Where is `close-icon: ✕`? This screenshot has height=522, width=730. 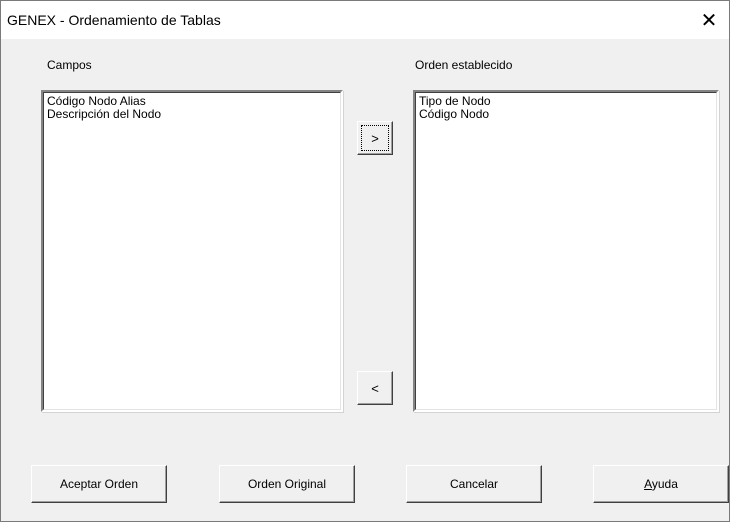
close-icon: ✕ is located at coordinates (709, 20).